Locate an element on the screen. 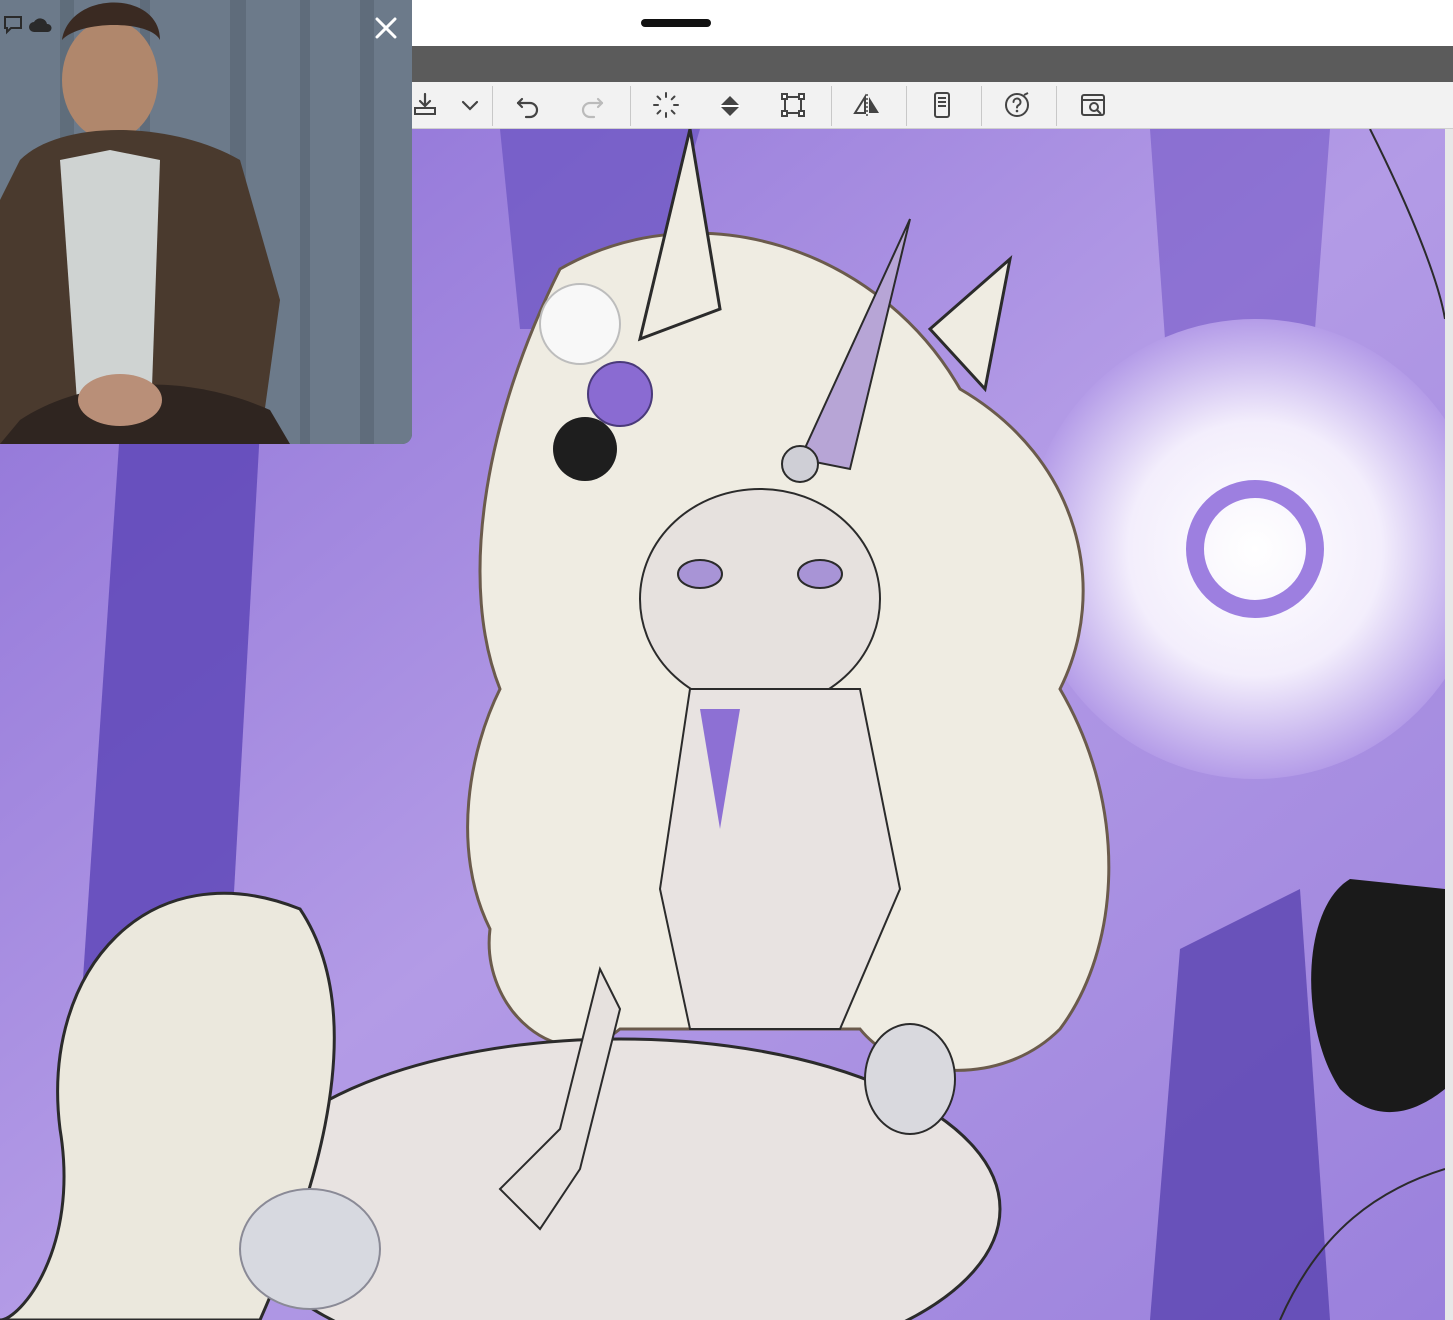  canvas-scrollbar is located at coordinates (1449, 724).